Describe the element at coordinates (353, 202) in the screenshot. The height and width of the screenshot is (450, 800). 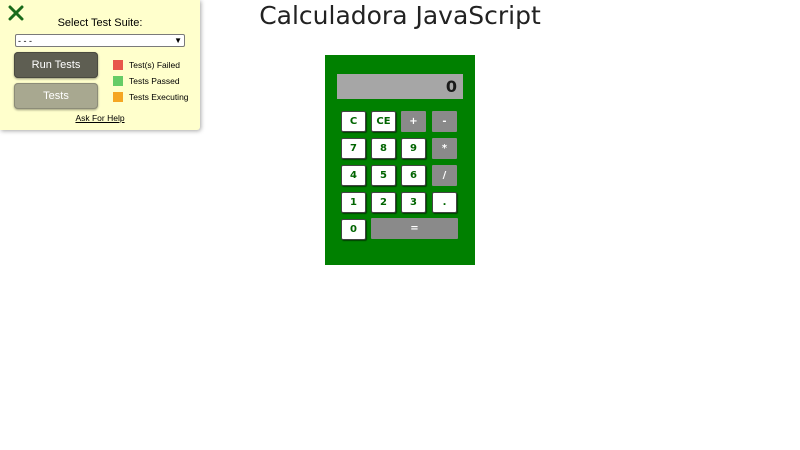
I see `digit-1-button: 1` at that location.